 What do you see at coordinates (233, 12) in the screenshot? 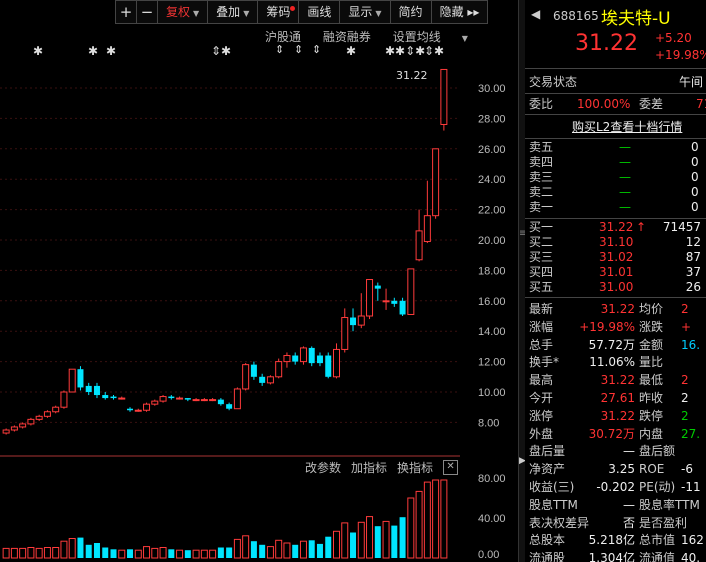
I see `diejia-button: 叠加 ▼` at bounding box center [233, 12].